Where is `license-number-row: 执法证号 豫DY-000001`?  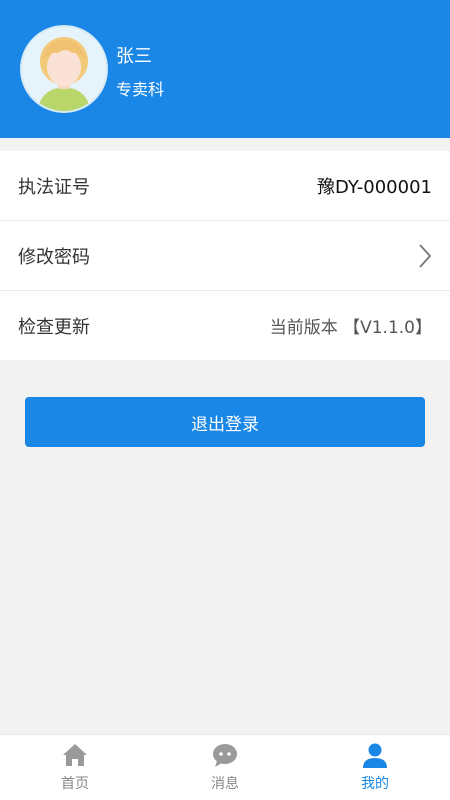 license-number-row: 执法证号 豫DY-000001 is located at coordinates (225, 186).